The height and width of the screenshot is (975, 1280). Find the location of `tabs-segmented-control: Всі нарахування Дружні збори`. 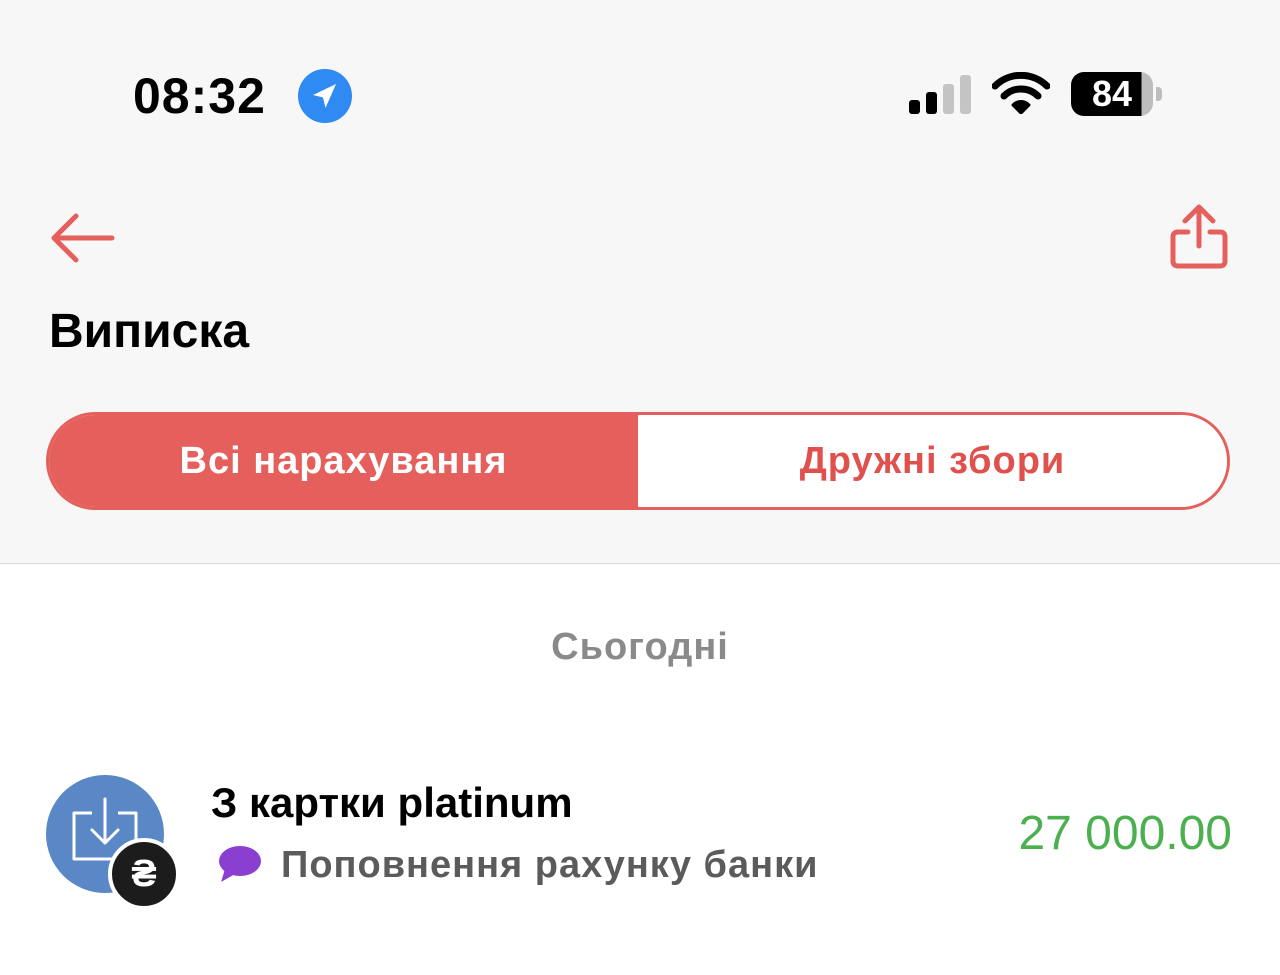

tabs-segmented-control: Всі нарахування Дружні збори is located at coordinates (638, 461).